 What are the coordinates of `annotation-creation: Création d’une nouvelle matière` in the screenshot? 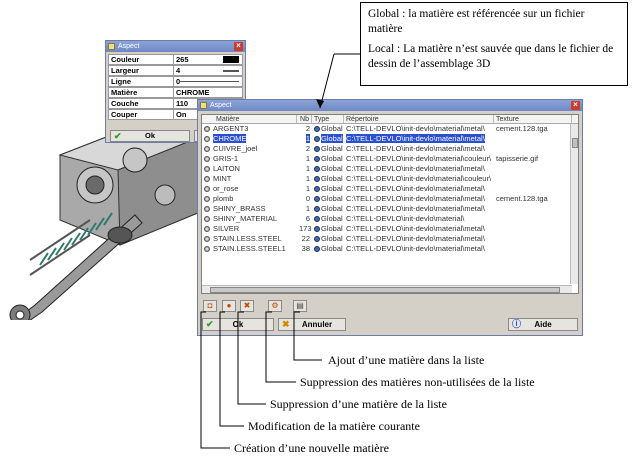 It's located at (311, 448).